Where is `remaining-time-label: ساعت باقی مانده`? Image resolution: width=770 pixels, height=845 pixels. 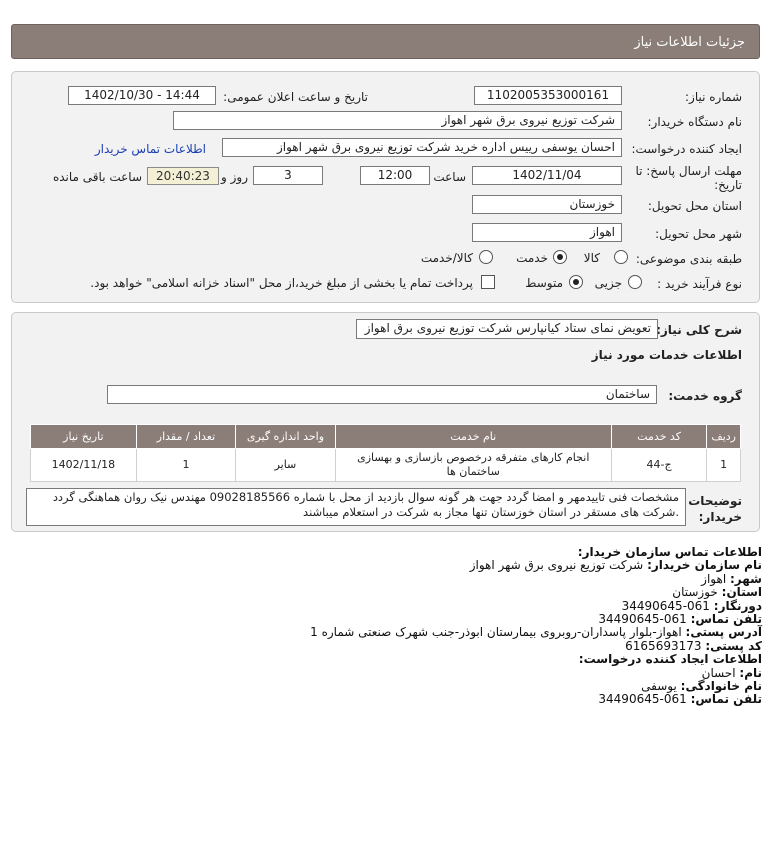
remaining-time-label: ساعت باقی مانده is located at coordinates (97, 177).